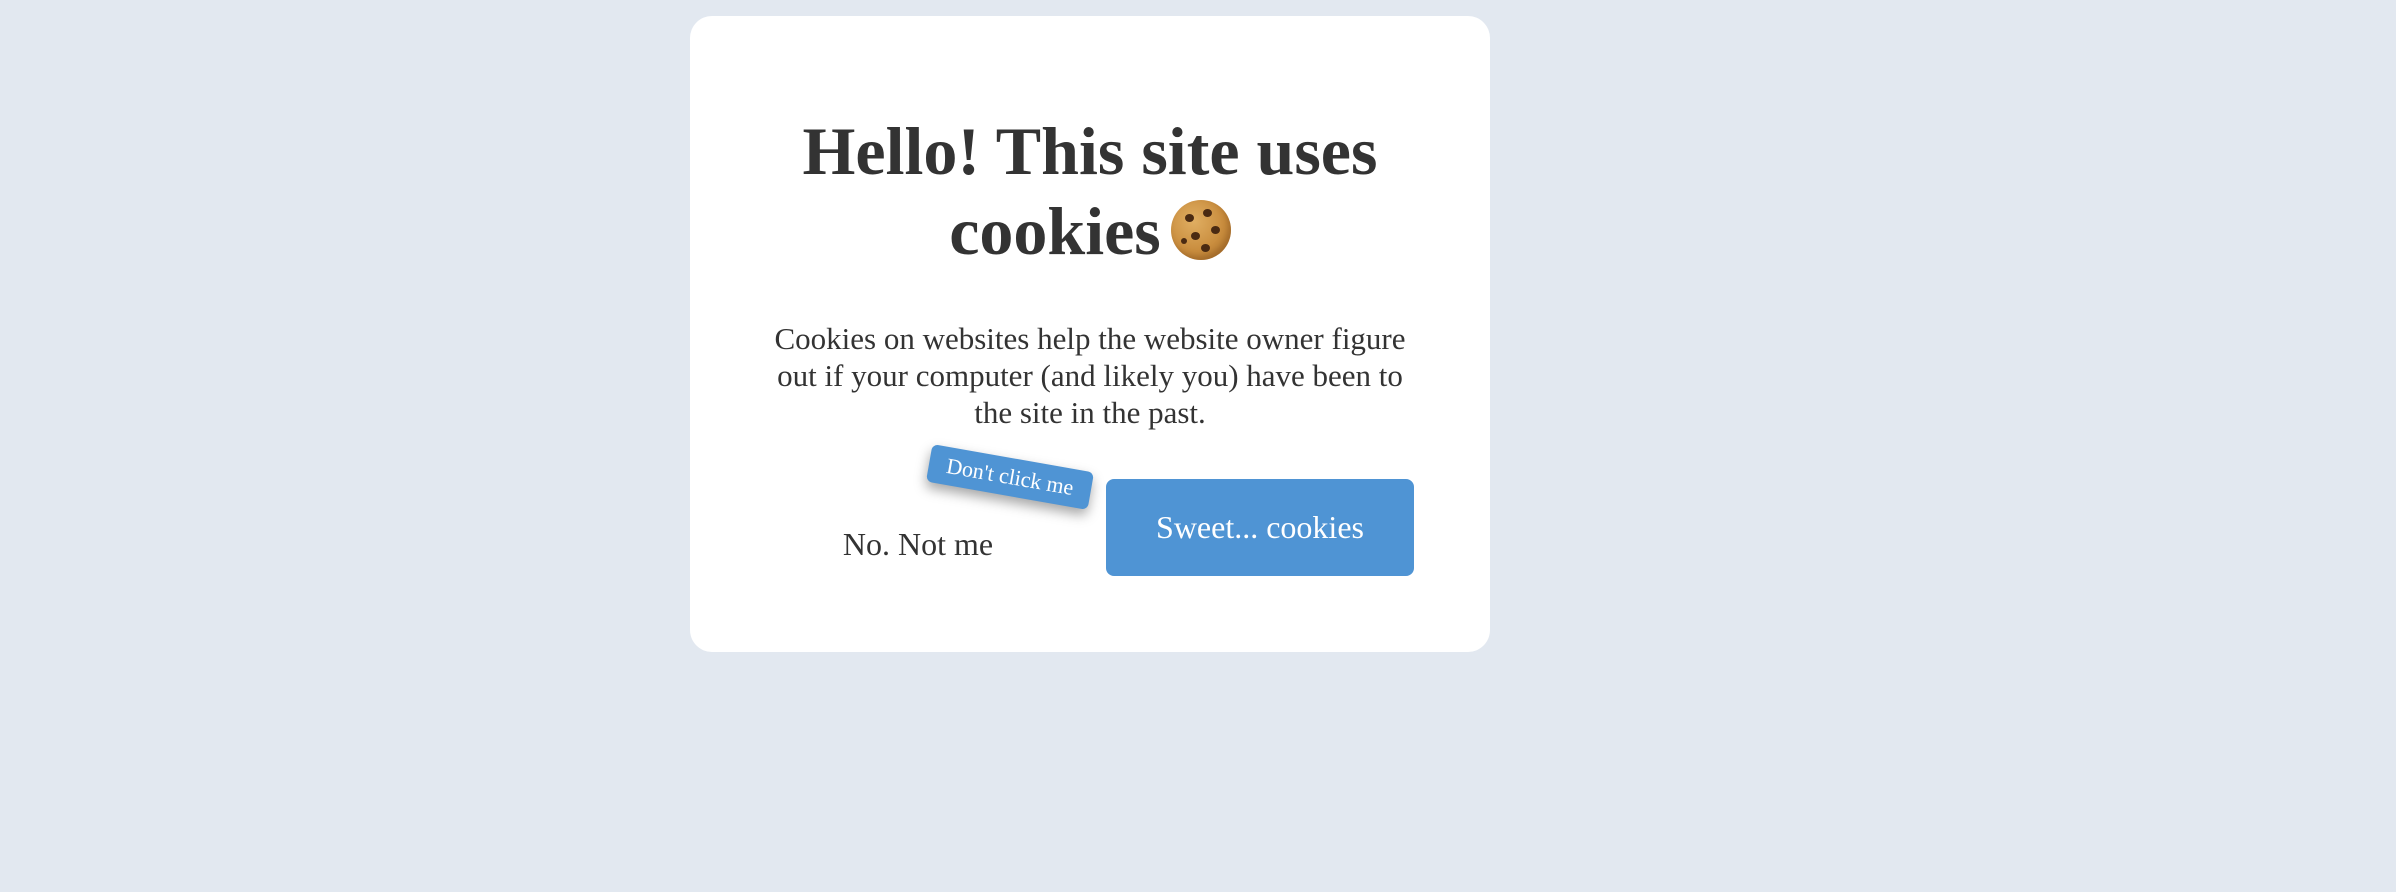 The height and width of the screenshot is (892, 2396). What do you see at coordinates (1090, 151) in the screenshot?
I see `dialog-title-line-1: Hello! This site uses` at bounding box center [1090, 151].